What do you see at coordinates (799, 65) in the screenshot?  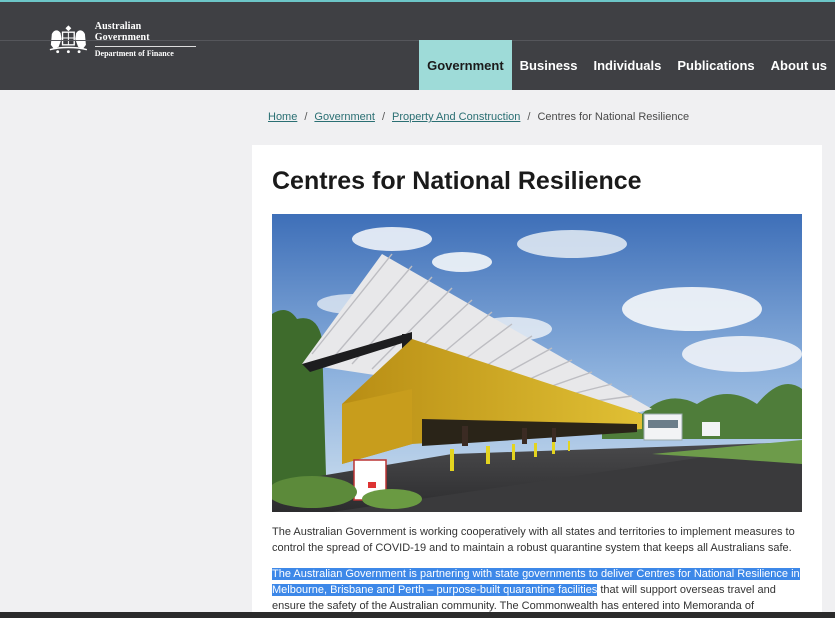 I see `nav-item-about-us: About us` at bounding box center [799, 65].